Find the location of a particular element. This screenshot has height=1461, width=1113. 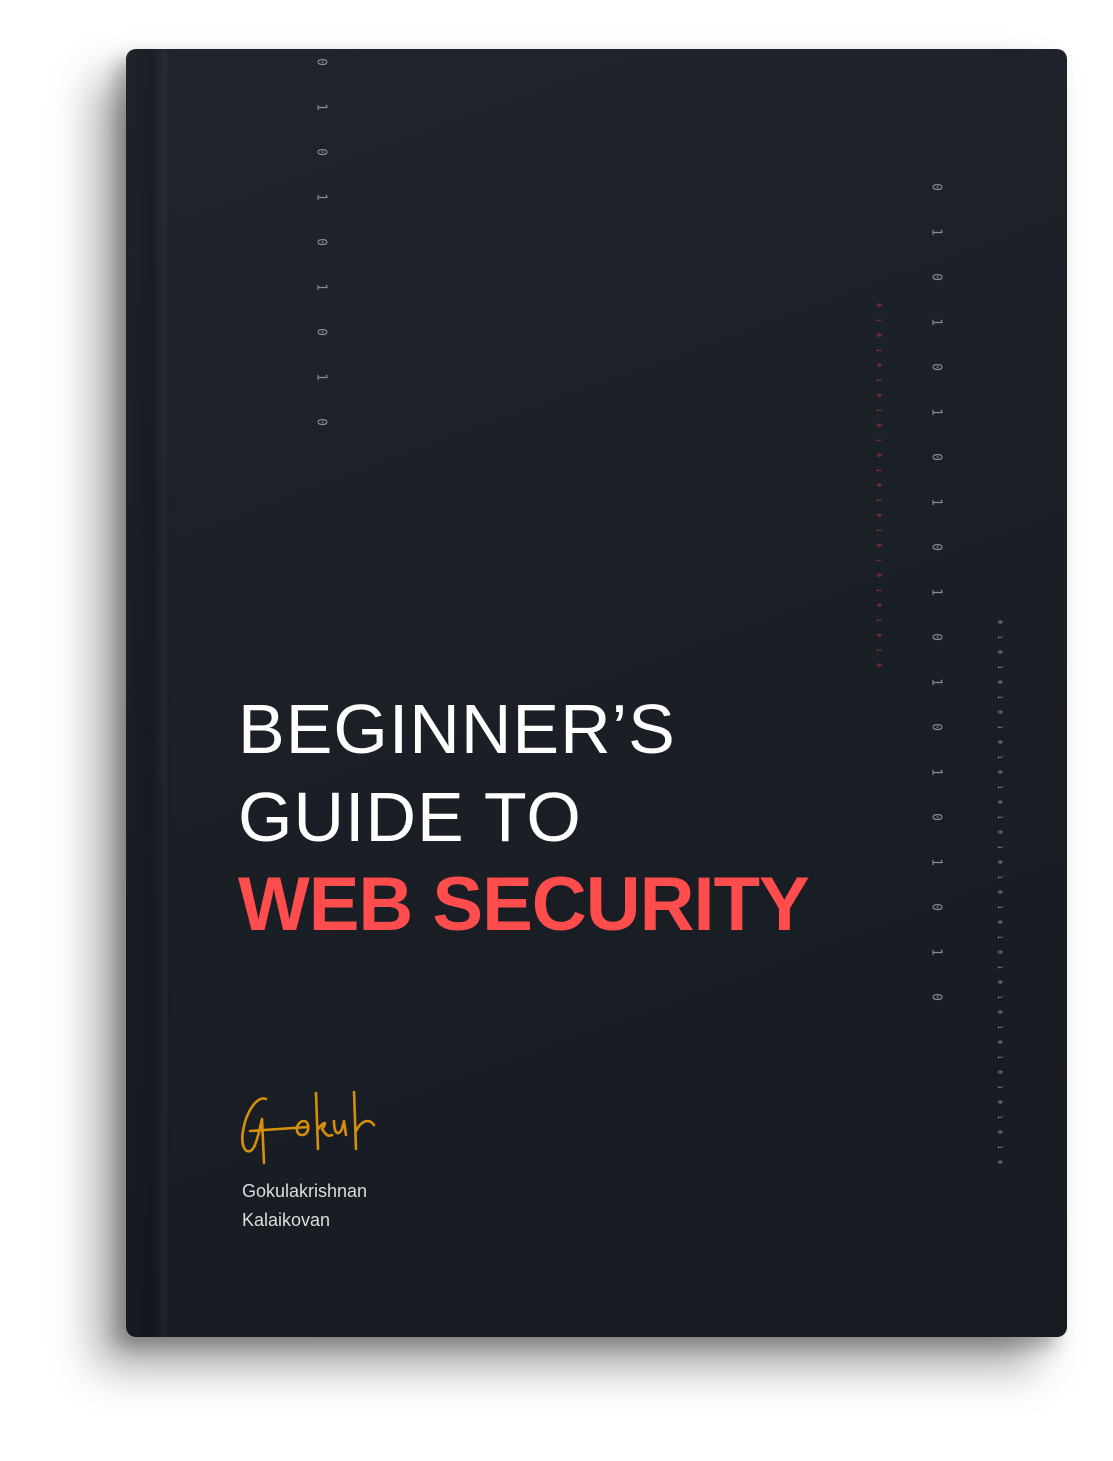

author-name: Gokulakrishnan Kalaikovan is located at coordinates (304, 1206).